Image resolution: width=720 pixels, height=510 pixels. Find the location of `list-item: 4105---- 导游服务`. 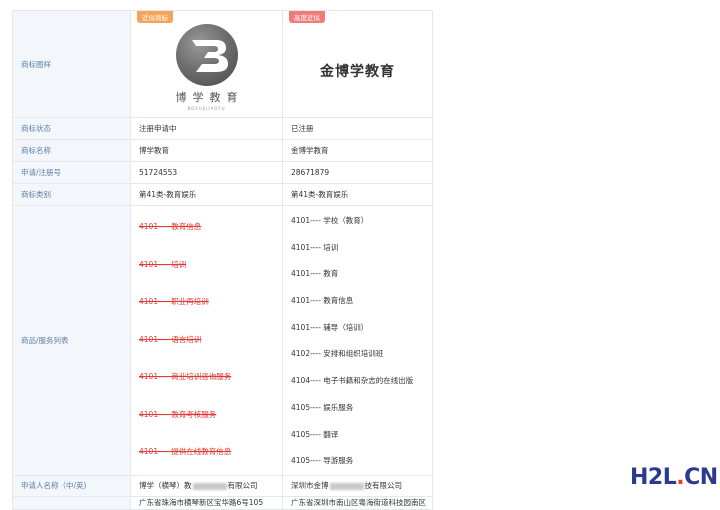

list-item: 4105---- 导游服务 is located at coordinates (322, 461).